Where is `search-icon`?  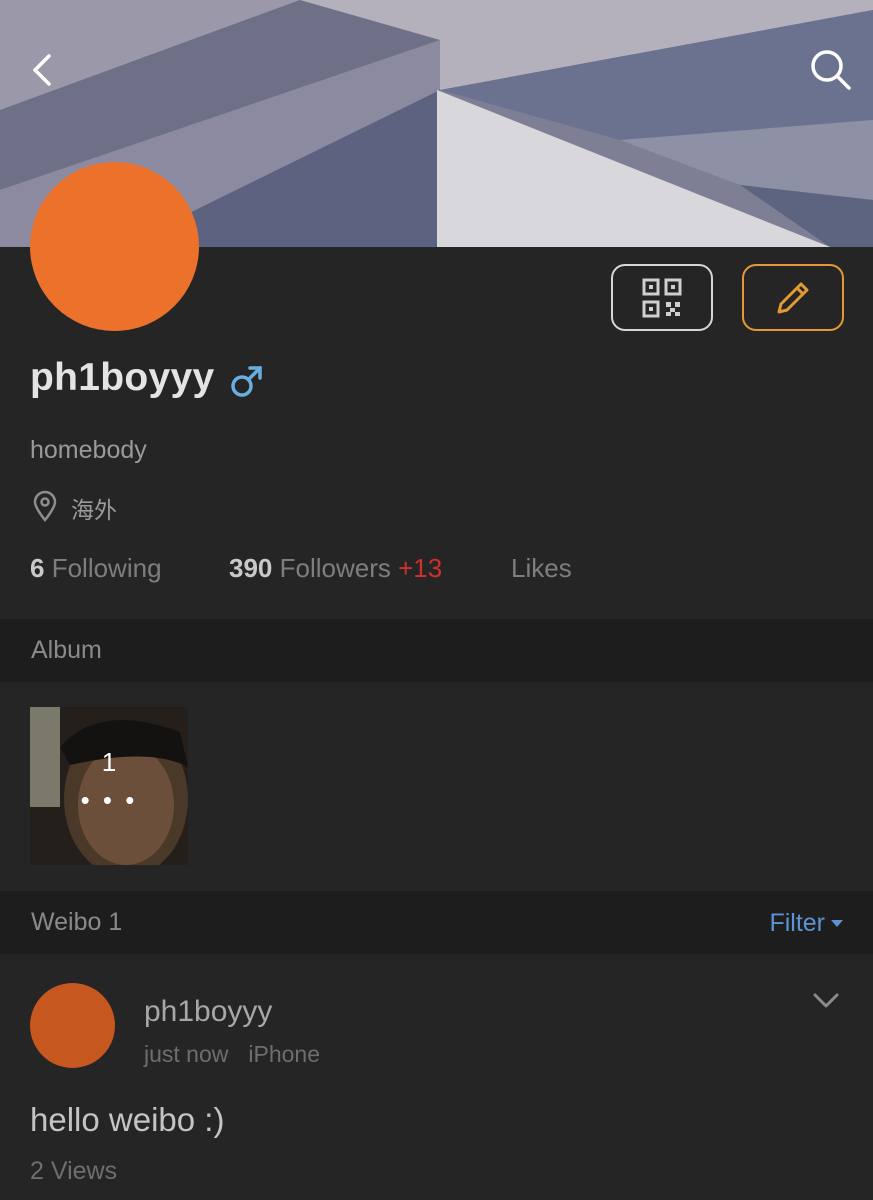 search-icon is located at coordinates (831, 70).